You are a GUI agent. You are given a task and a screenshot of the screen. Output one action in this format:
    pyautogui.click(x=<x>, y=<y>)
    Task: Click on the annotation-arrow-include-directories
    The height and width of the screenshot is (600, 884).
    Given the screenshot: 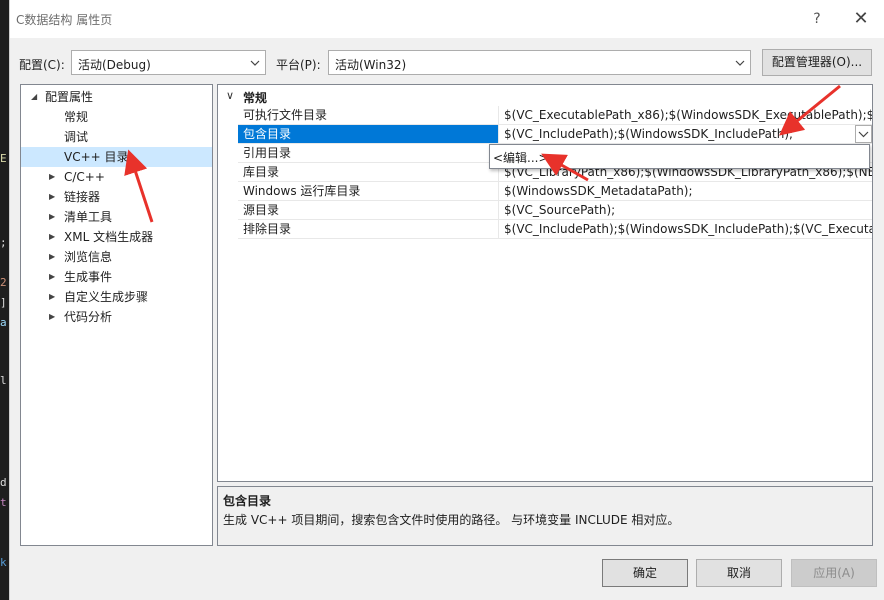 What is the action you would take?
    pyautogui.click(x=810, y=110)
    